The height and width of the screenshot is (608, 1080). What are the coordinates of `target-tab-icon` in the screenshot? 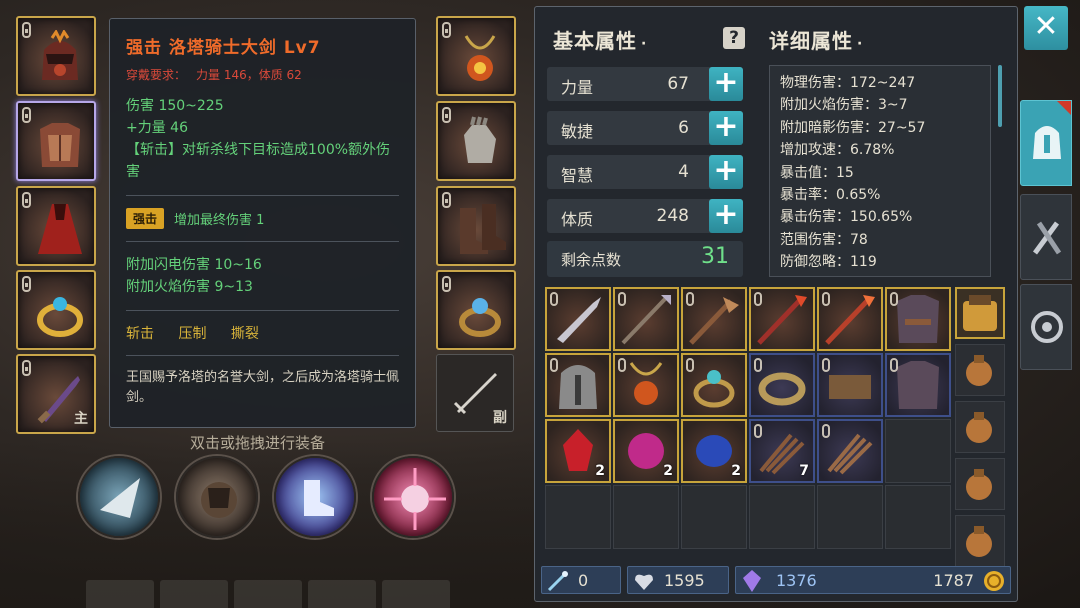 It's located at (1047, 327).